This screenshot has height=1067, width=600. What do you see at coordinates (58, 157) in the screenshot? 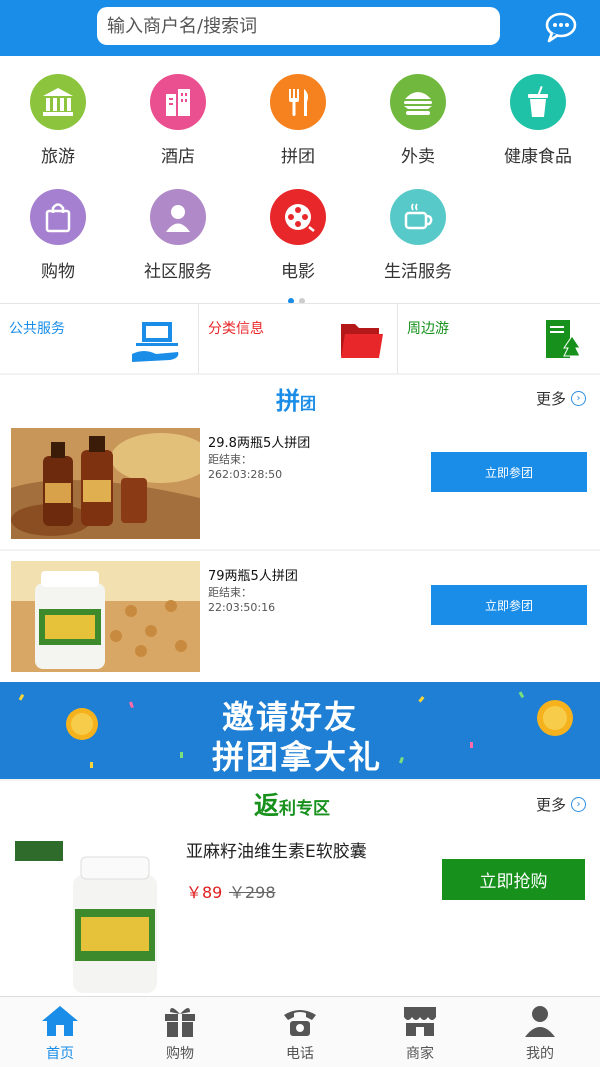
I see `category-label: 旅游` at bounding box center [58, 157].